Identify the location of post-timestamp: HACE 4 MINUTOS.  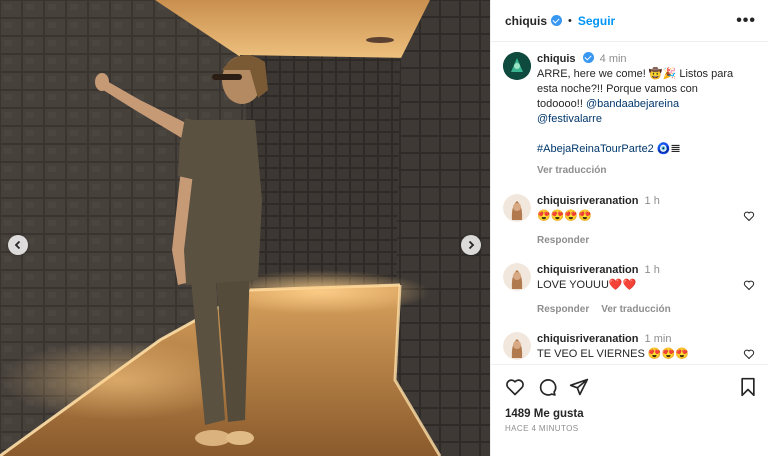
(542, 428).